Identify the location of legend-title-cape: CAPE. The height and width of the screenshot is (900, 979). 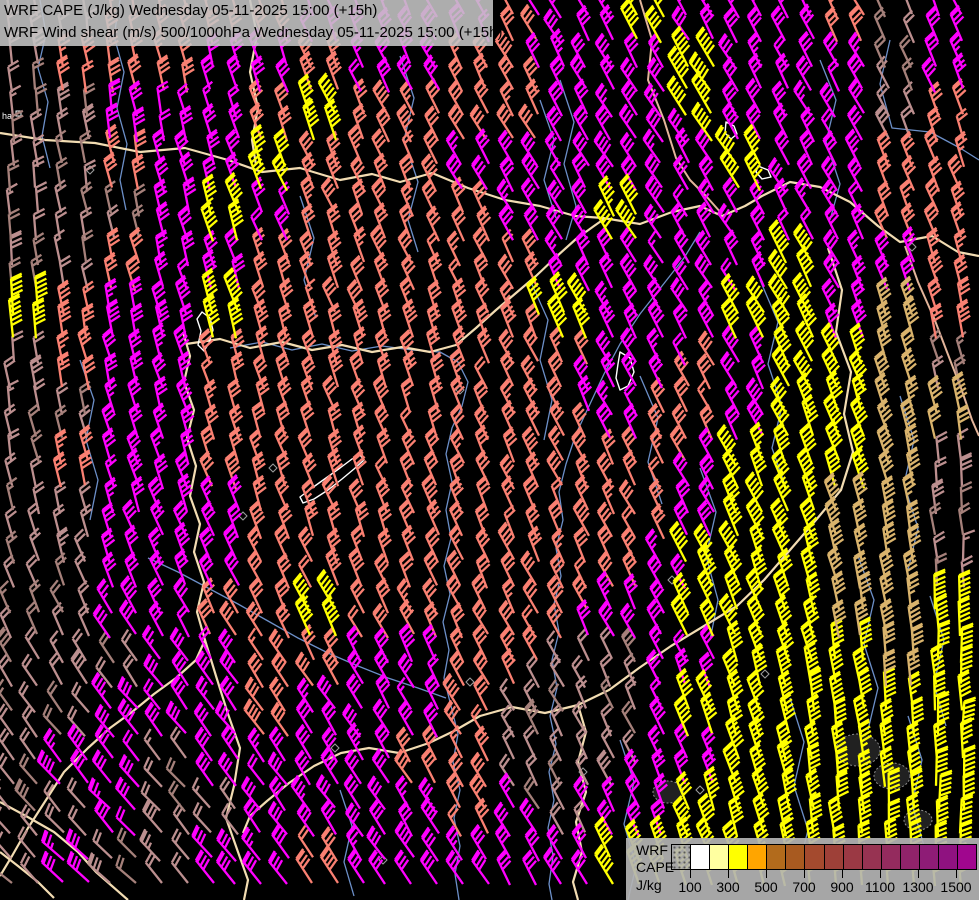
(655, 867).